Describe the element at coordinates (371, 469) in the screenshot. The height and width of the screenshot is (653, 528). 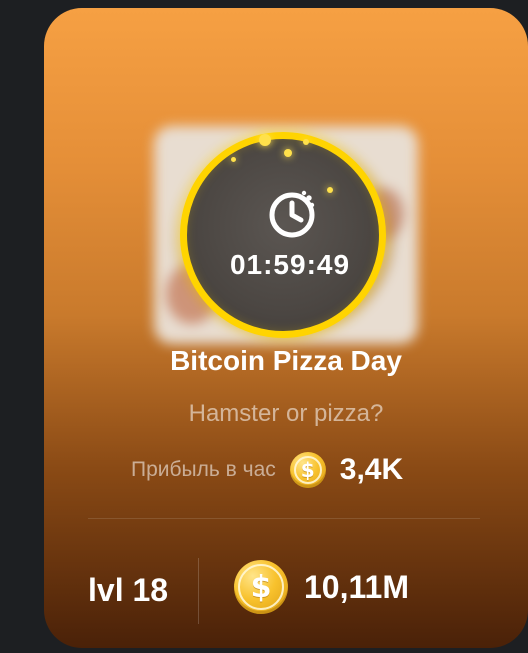
I see `profit-value: 3,4K` at that location.